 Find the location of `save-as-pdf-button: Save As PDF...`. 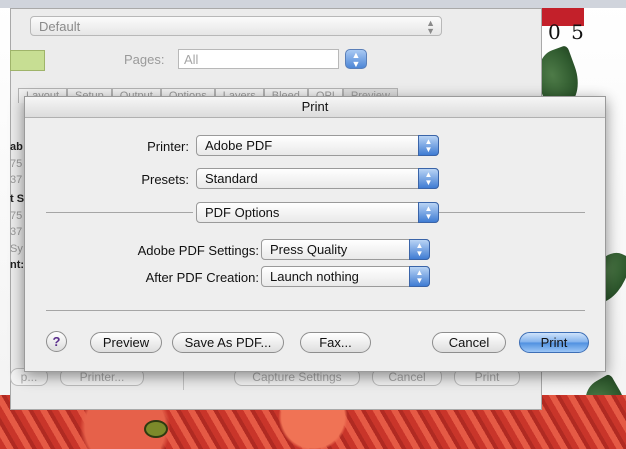

save-as-pdf-button: Save As PDF... is located at coordinates (228, 342).